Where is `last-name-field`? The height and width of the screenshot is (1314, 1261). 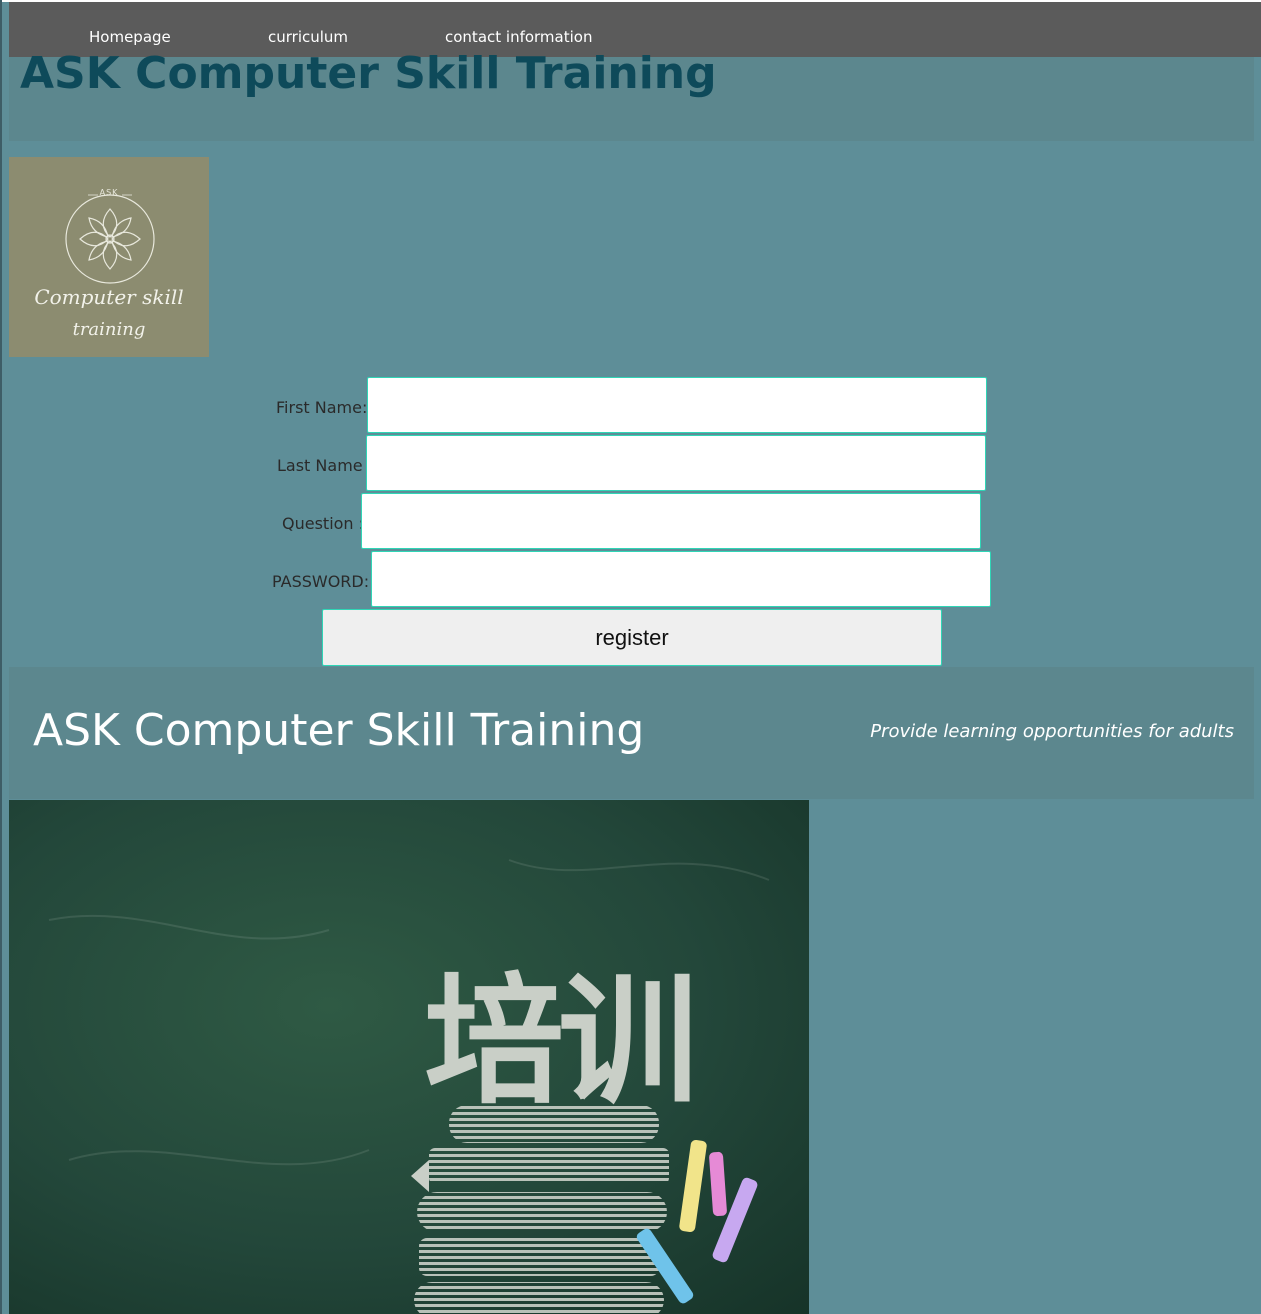 last-name-field is located at coordinates (676, 463).